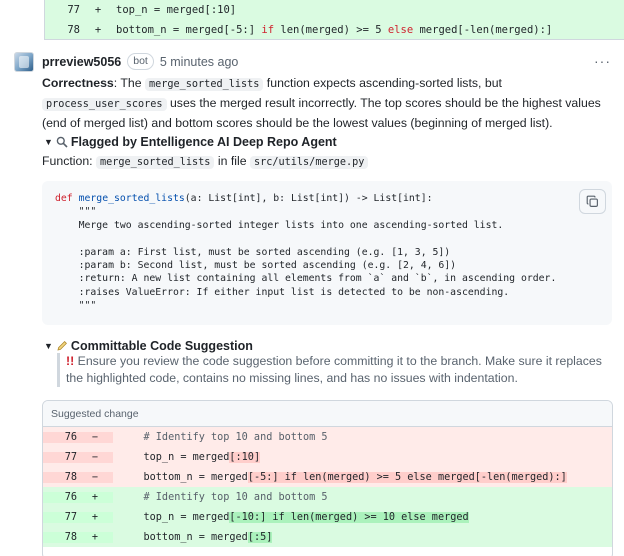 The image size is (624, 556). I want to click on deleted-line: 76− # Identify top 10 and bottom 5, so click(327, 437).